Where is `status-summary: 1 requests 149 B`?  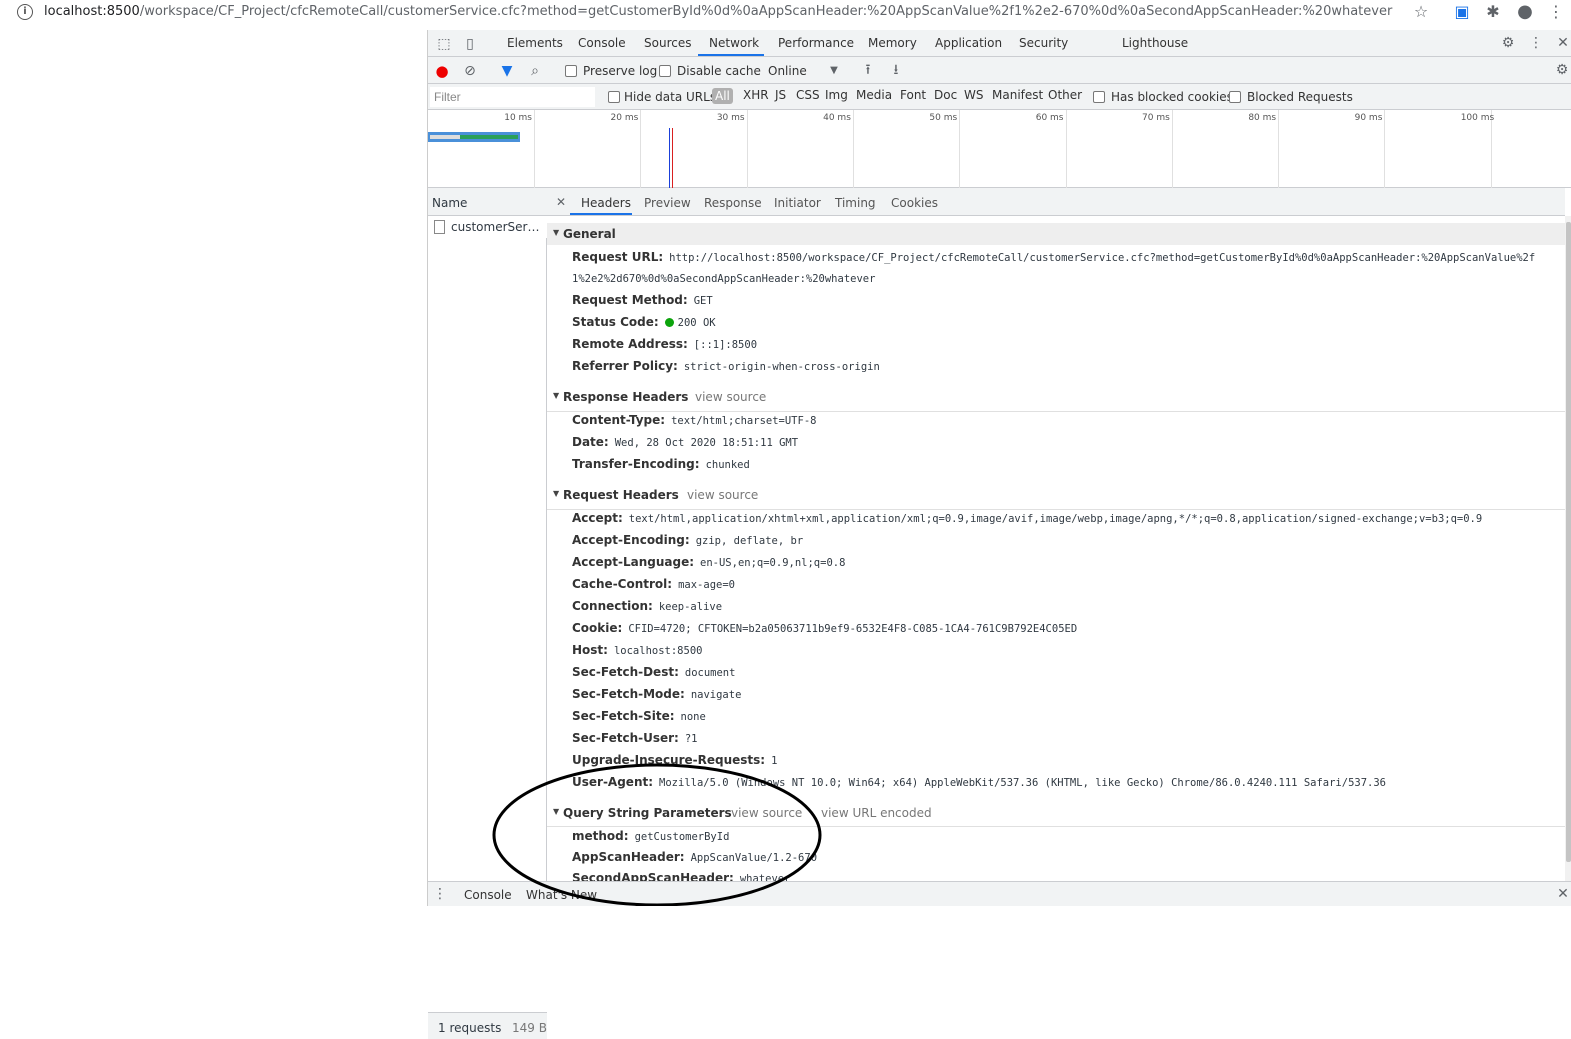 status-summary: 1 requests 149 B is located at coordinates (487, 1025).